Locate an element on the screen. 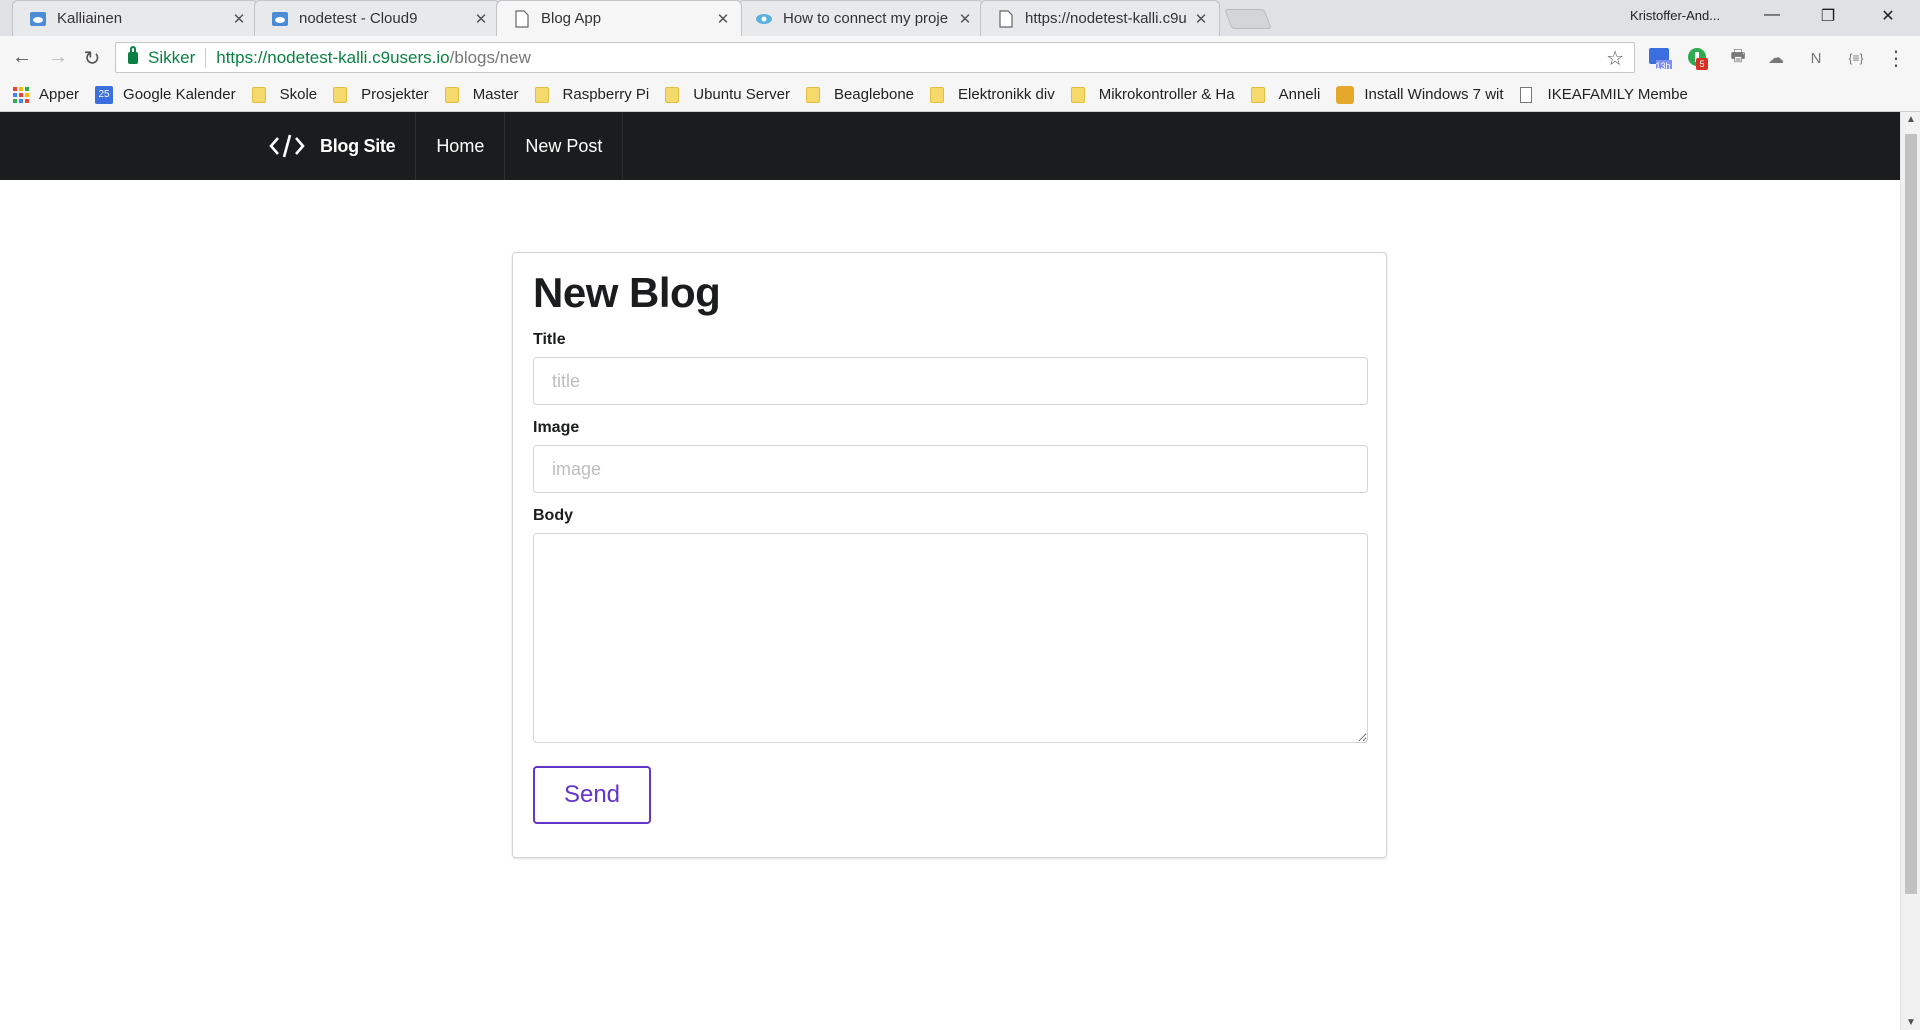 This screenshot has height=1030, width=1920. bookmark-google-calendar: 25 Google Kalender is located at coordinates (165, 94).